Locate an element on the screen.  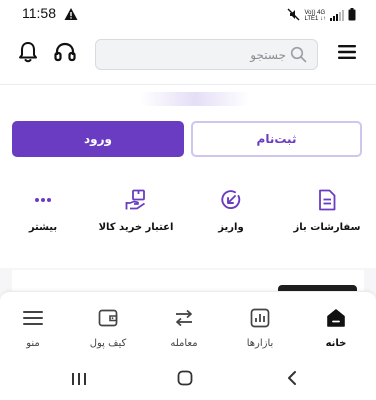
open-orders-icon is located at coordinates (327, 200).